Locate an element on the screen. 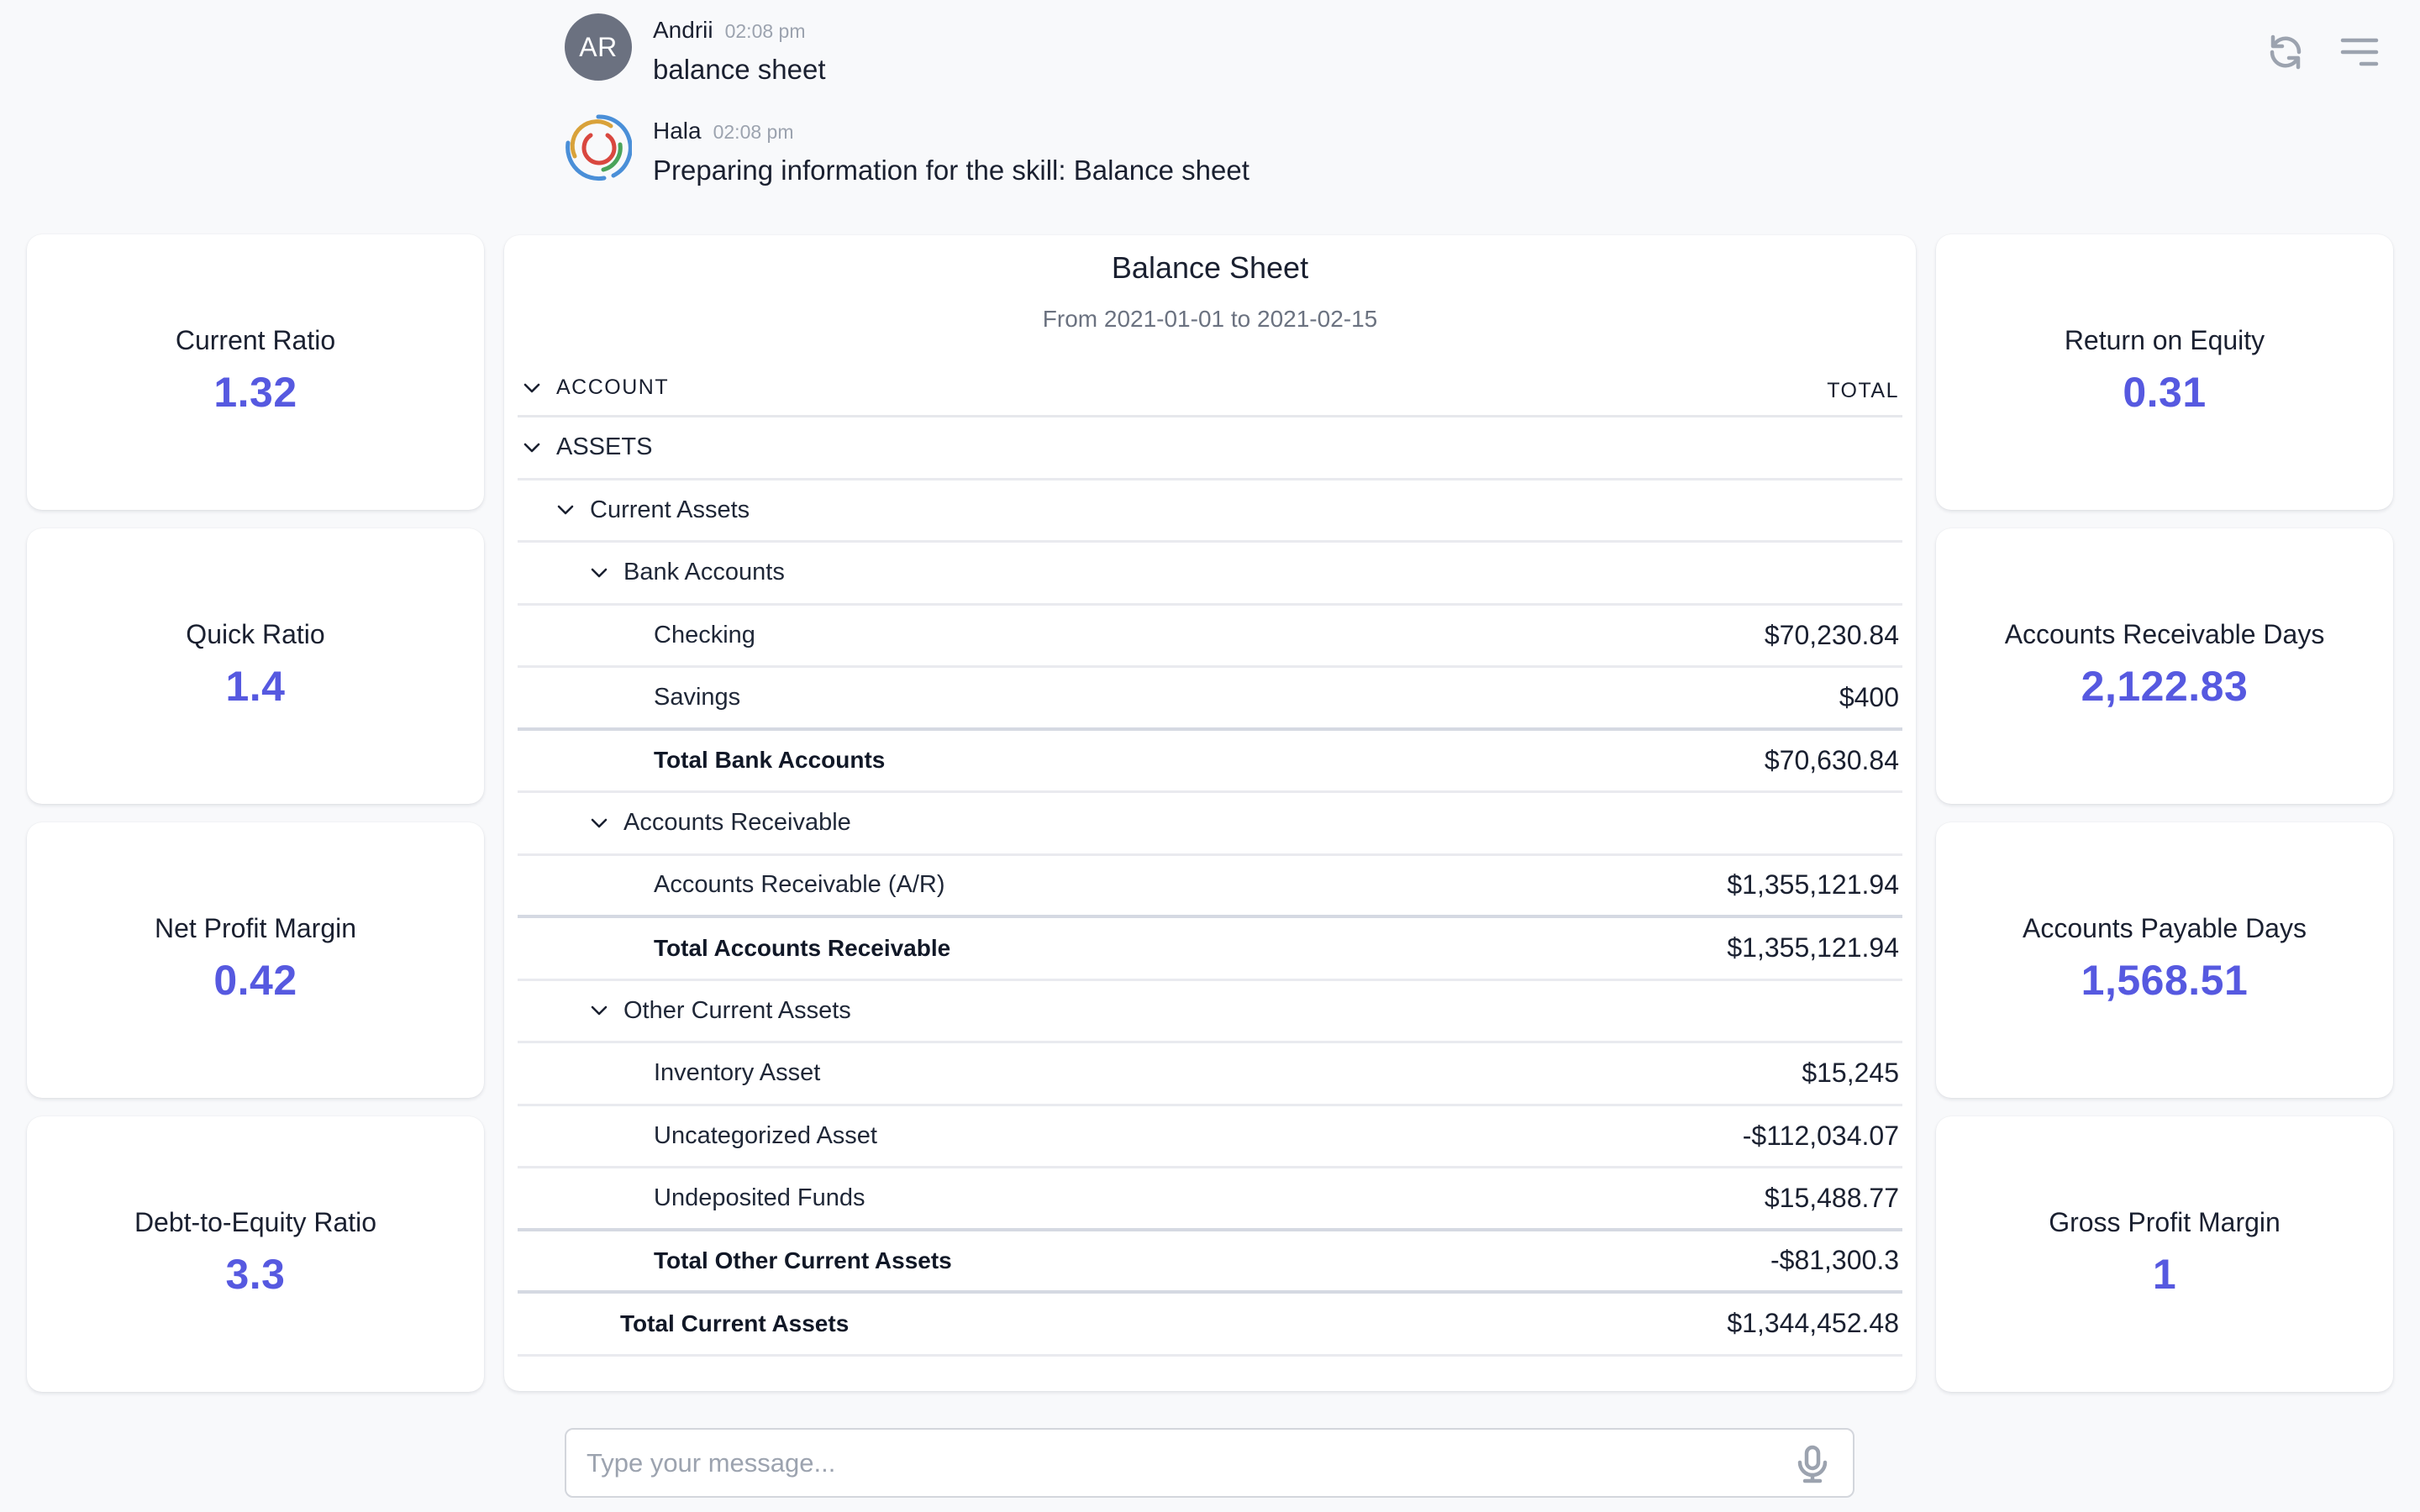 The height and width of the screenshot is (1512, 2420). kpi-card-debt-to-equity: Debt-to-Equity Ratio 3.3 is located at coordinates (255, 1254).